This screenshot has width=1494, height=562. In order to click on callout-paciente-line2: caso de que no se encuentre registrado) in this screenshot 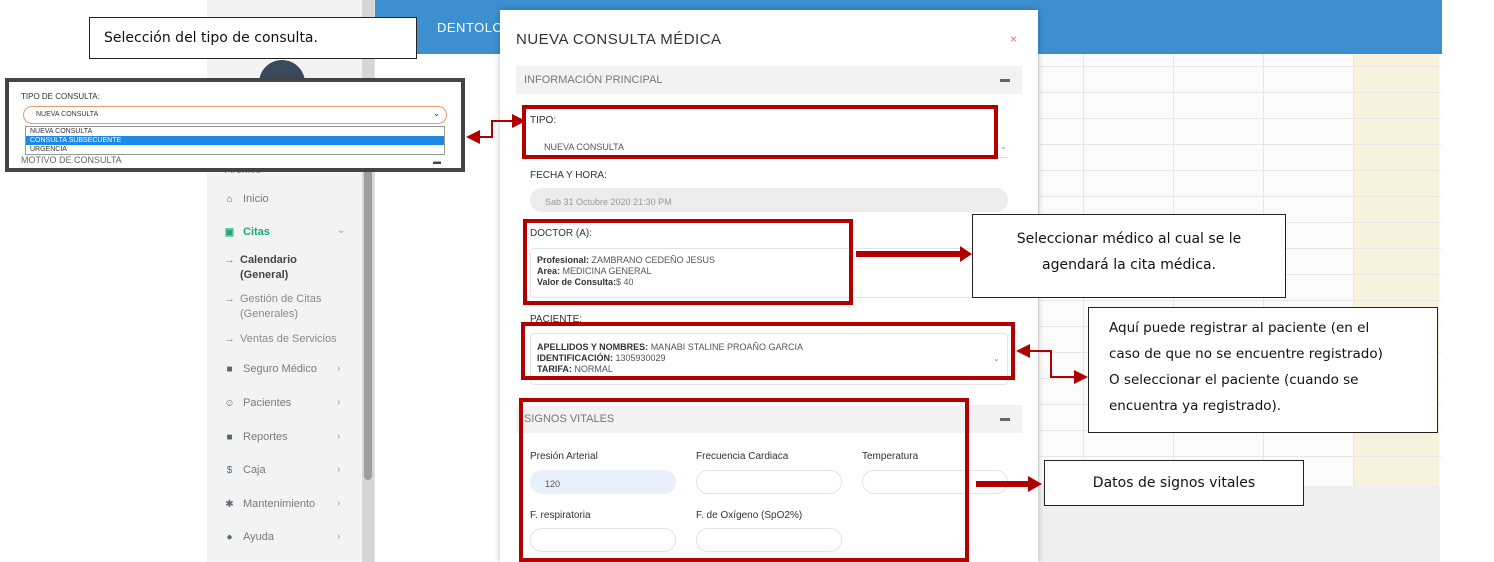, I will do `click(1246, 354)`.